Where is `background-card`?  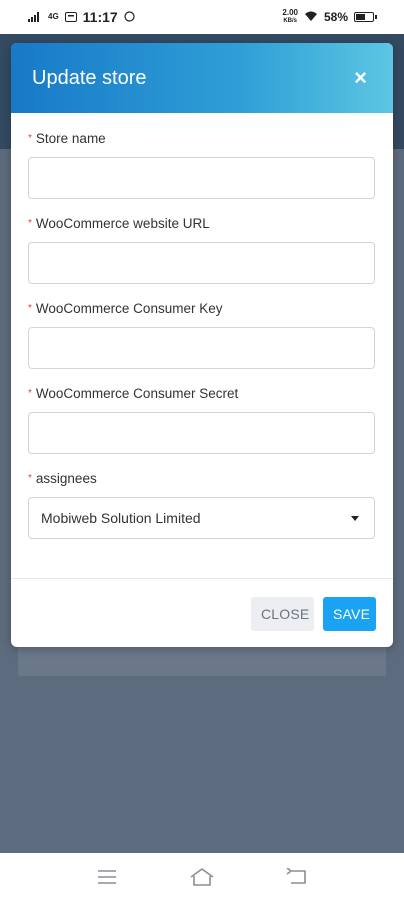
background-card is located at coordinates (202, 661).